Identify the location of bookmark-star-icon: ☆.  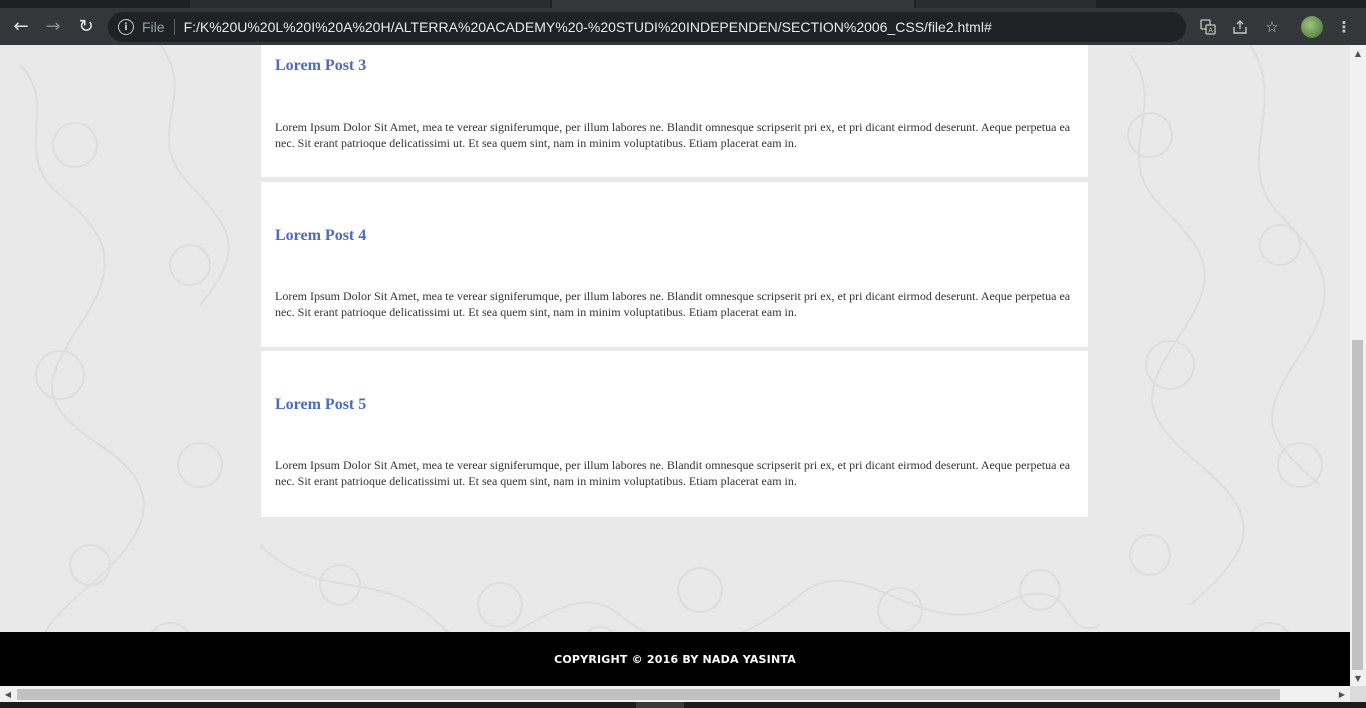
(1272, 27).